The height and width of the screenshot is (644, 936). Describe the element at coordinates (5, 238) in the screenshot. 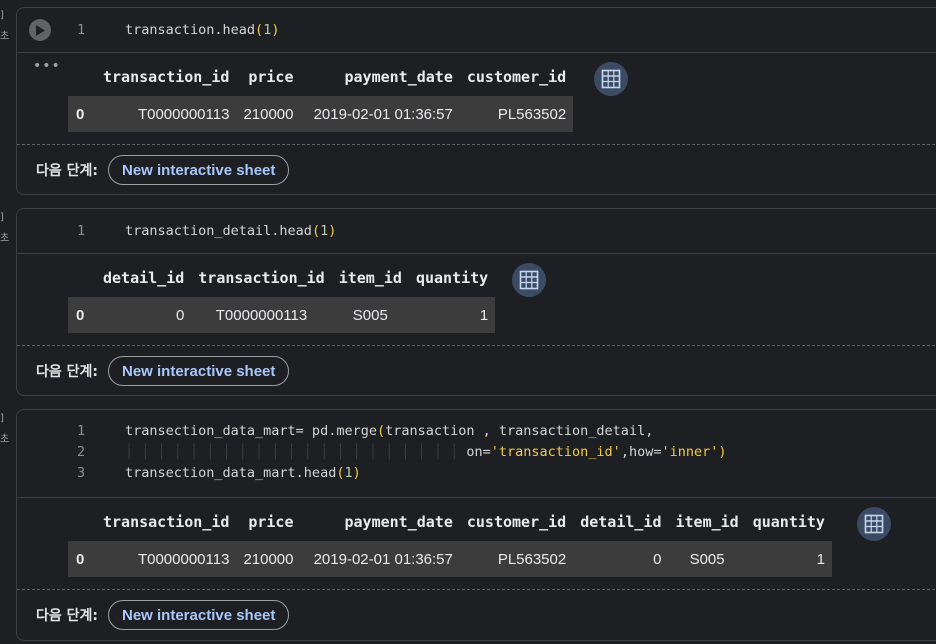

I see `gutter-time-2: 초` at that location.